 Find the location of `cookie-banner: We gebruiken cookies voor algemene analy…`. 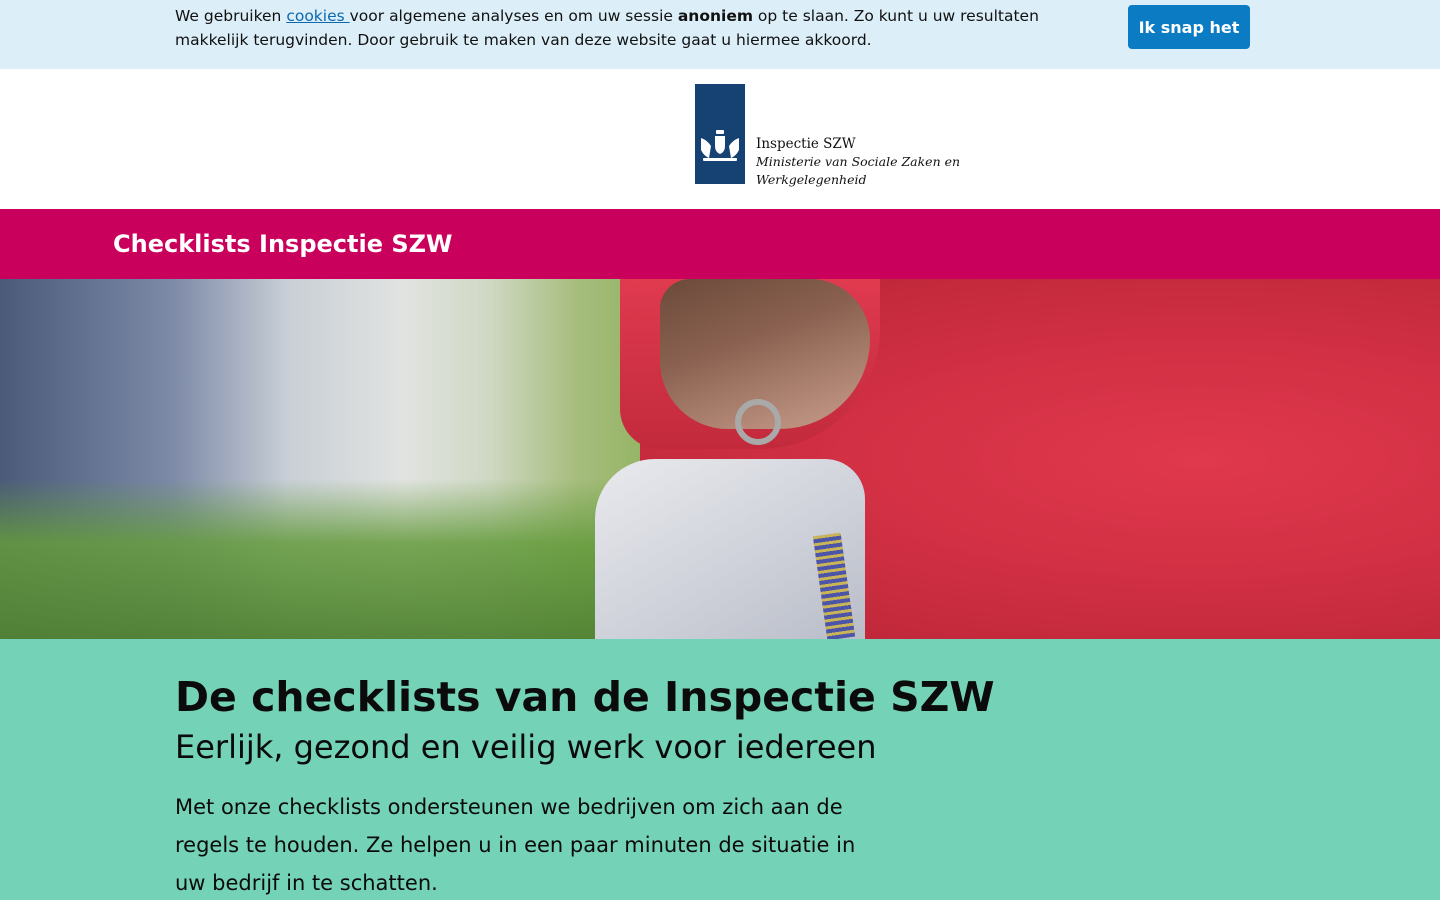

cookie-banner: We gebruiken cookies voor algemene analy… is located at coordinates (720, 34).